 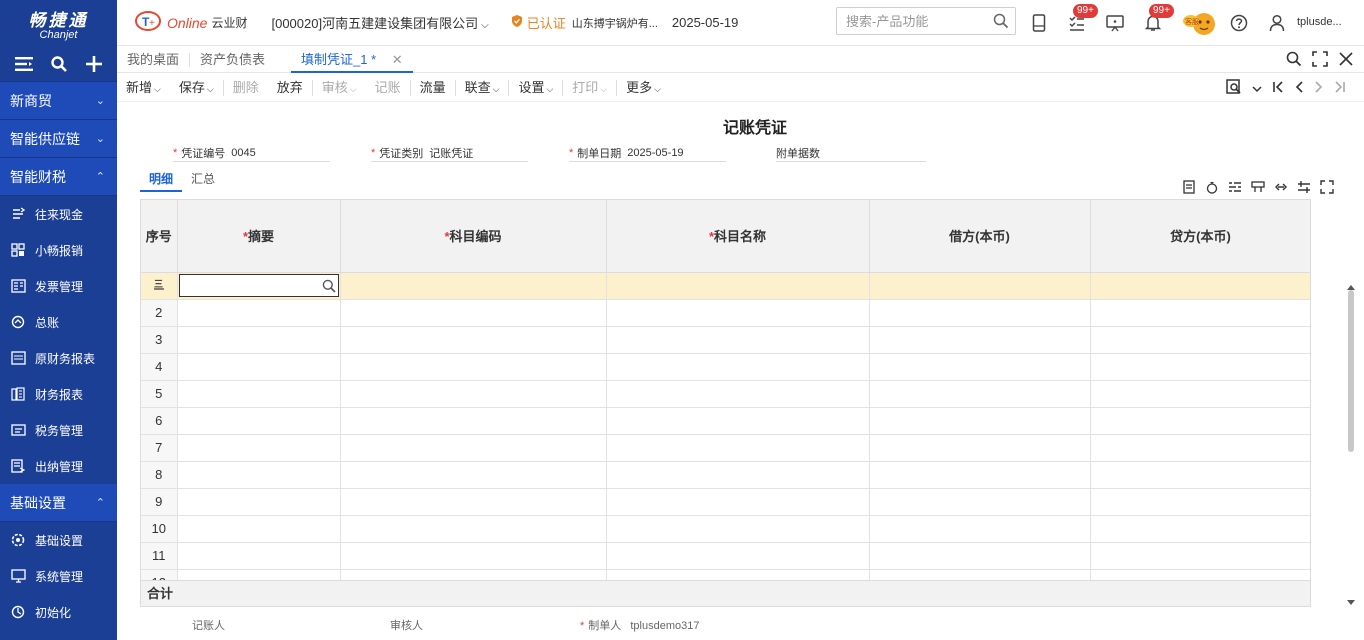 I want to click on sidebar-group-xinshangmao: 新商贸 ⌄, so click(x=58, y=101).